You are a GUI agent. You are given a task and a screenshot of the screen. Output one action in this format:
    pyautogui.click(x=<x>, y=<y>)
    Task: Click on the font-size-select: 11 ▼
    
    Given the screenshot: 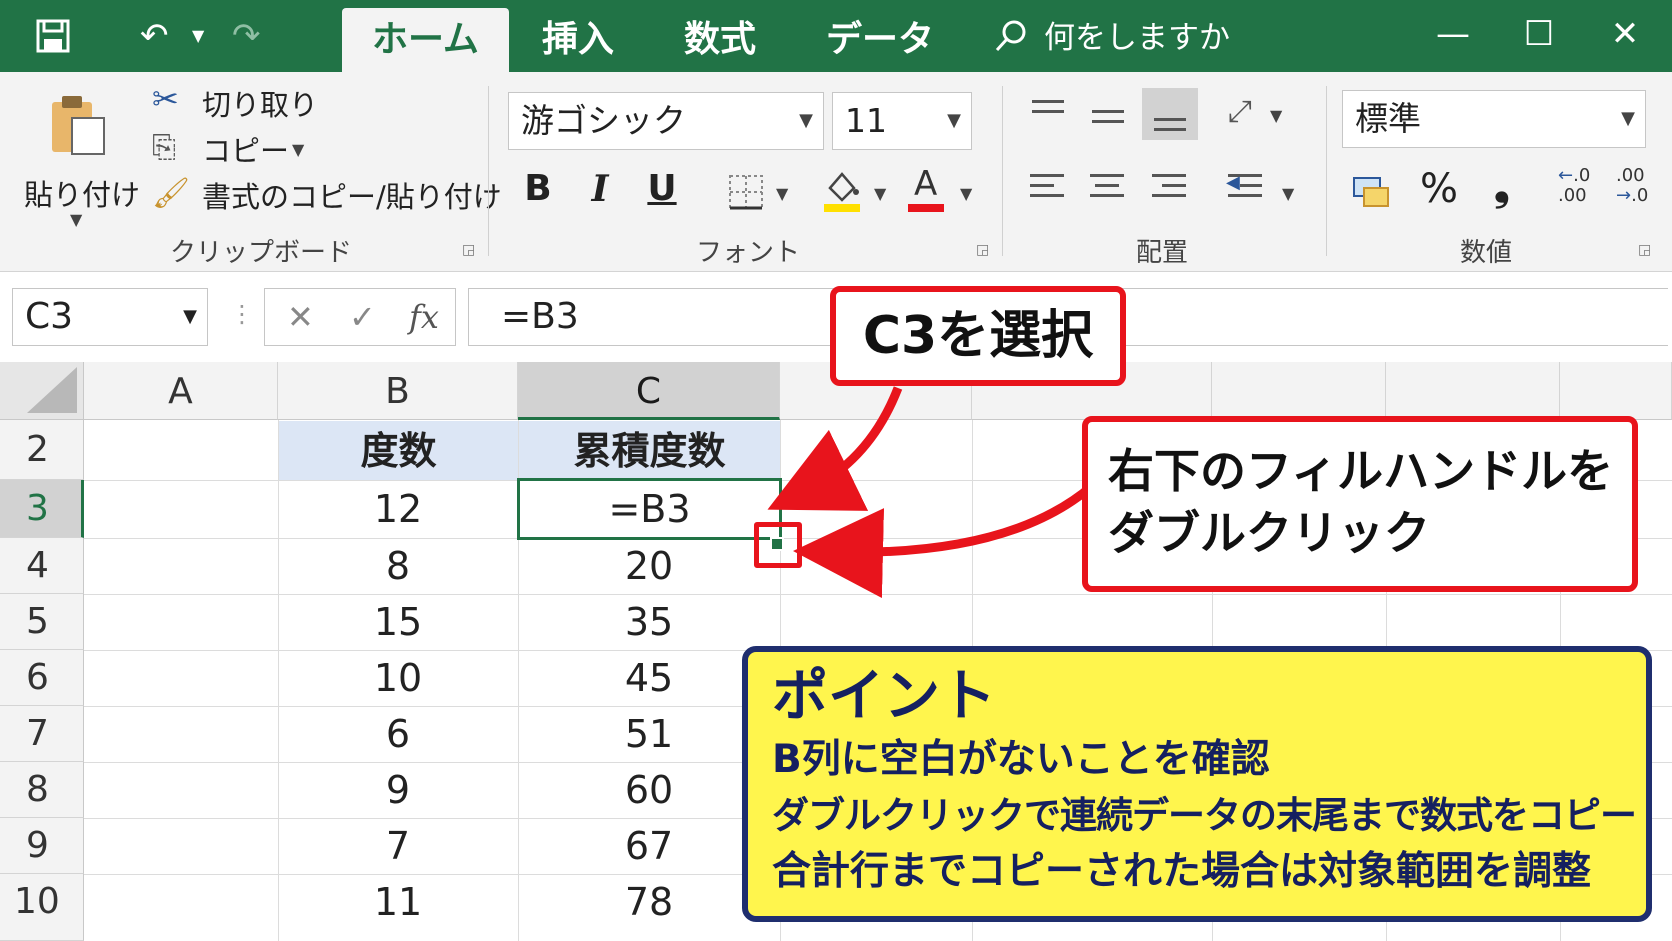 What is the action you would take?
    pyautogui.click(x=902, y=121)
    